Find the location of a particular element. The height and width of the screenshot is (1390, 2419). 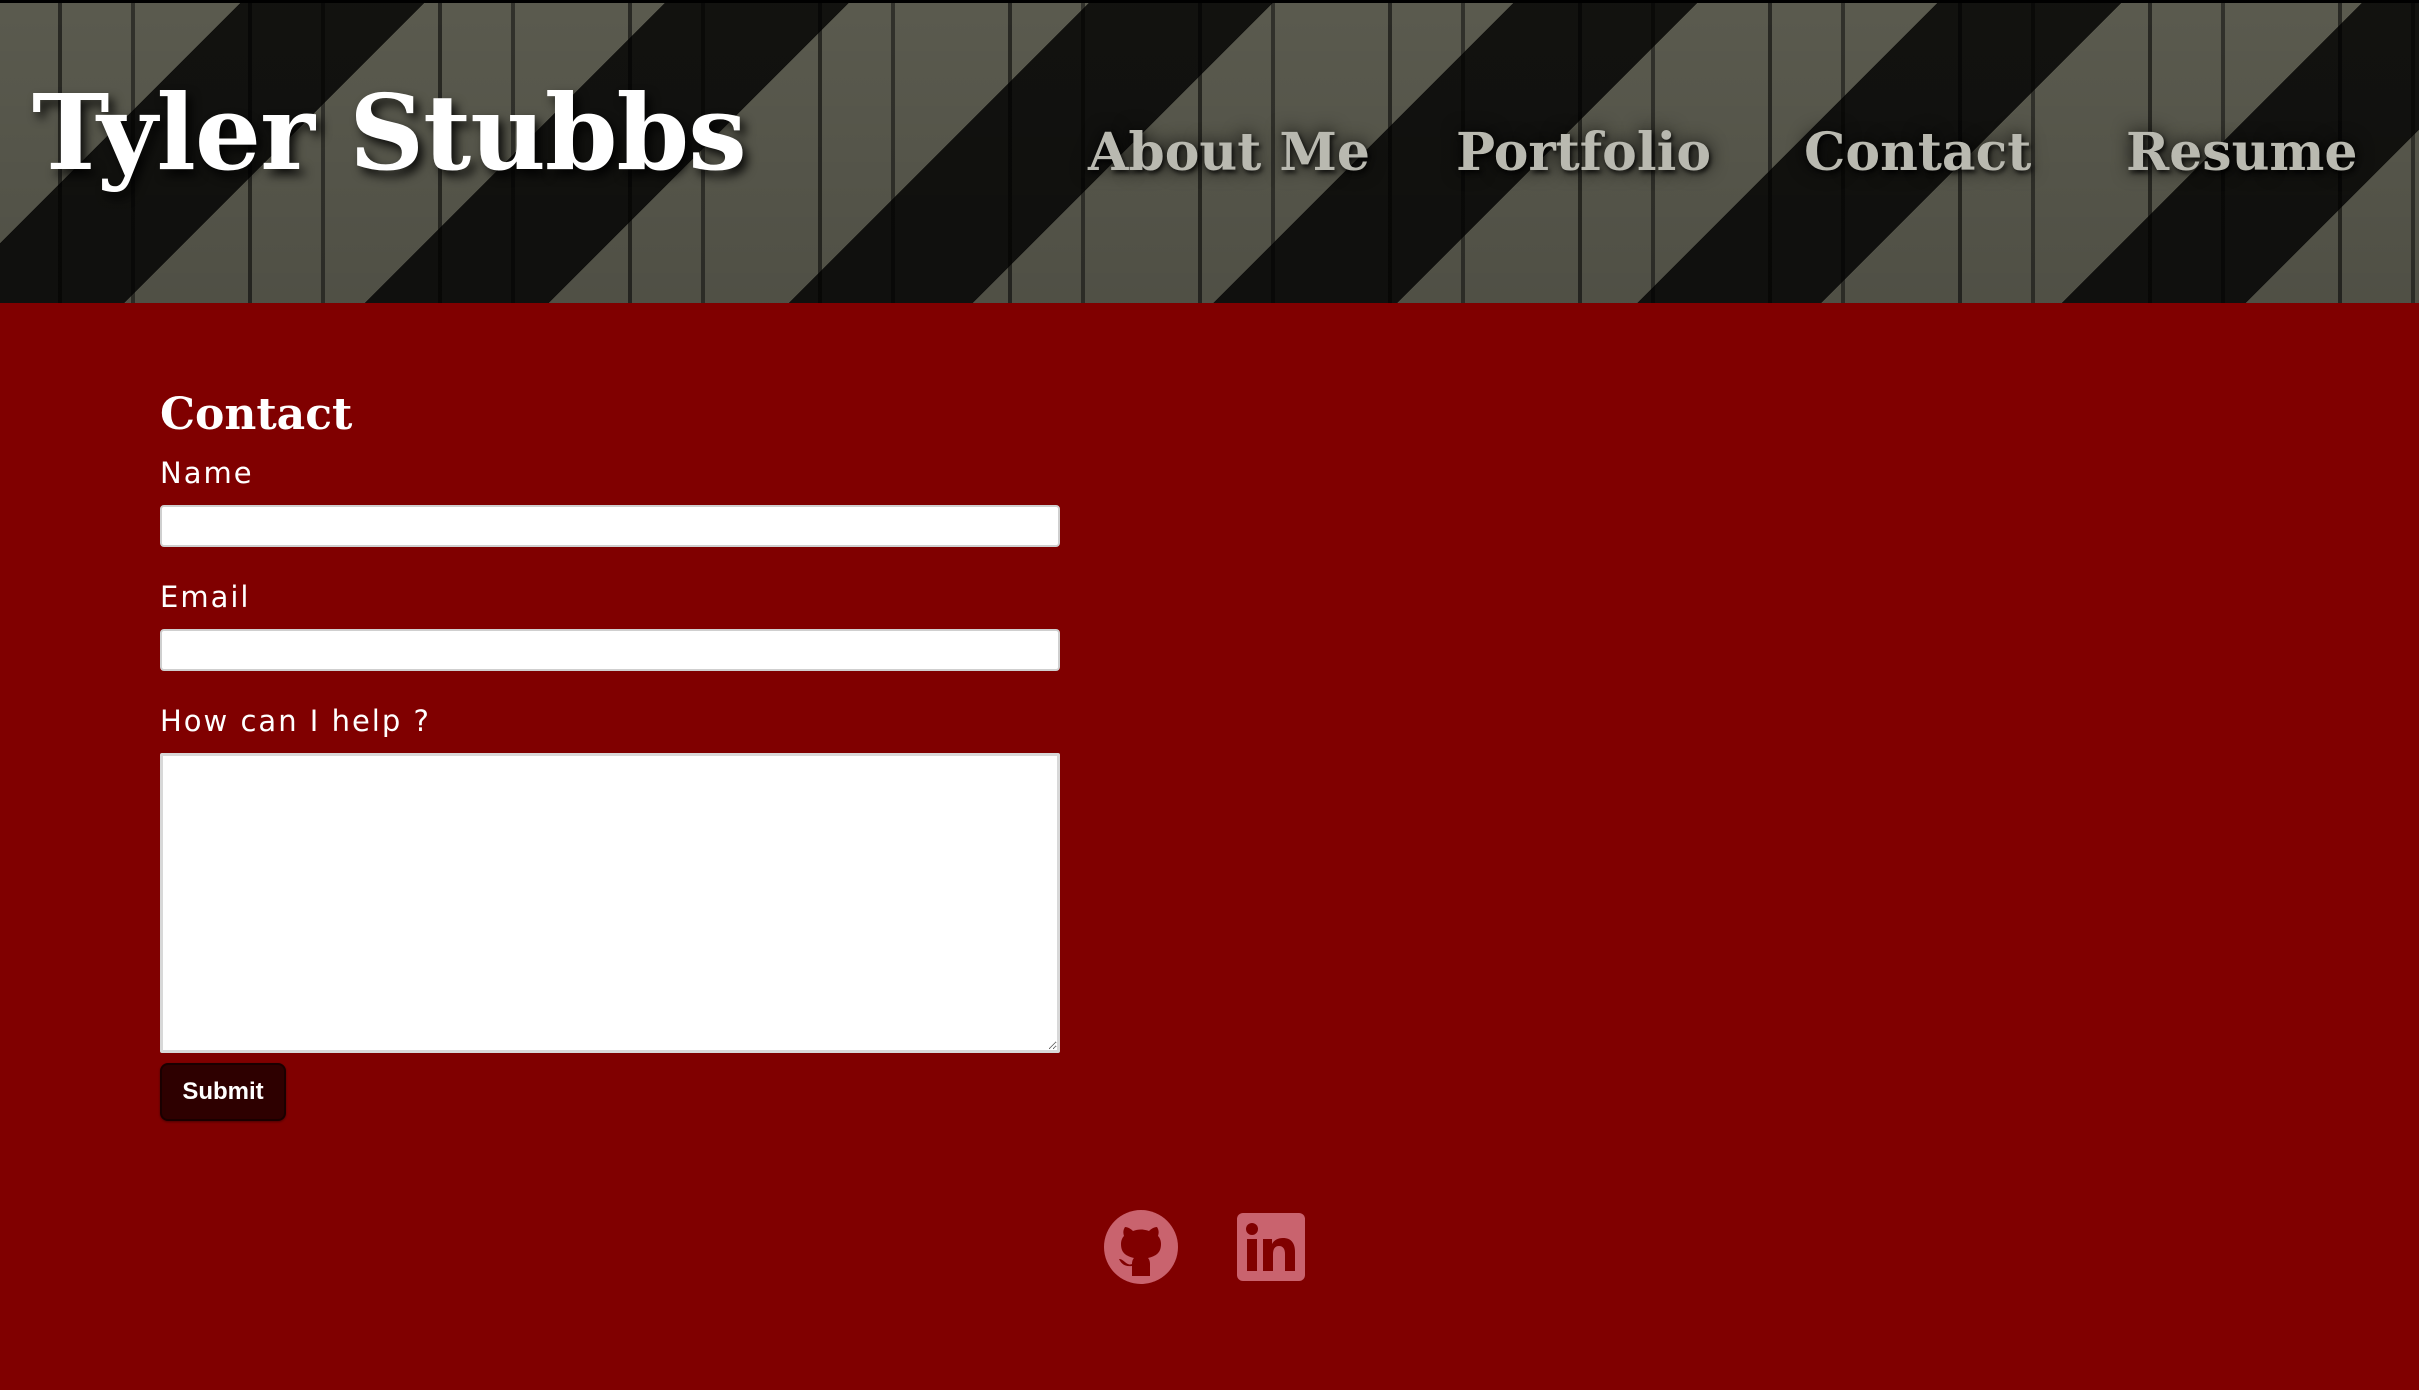

github-link is located at coordinates (1141, 1247).